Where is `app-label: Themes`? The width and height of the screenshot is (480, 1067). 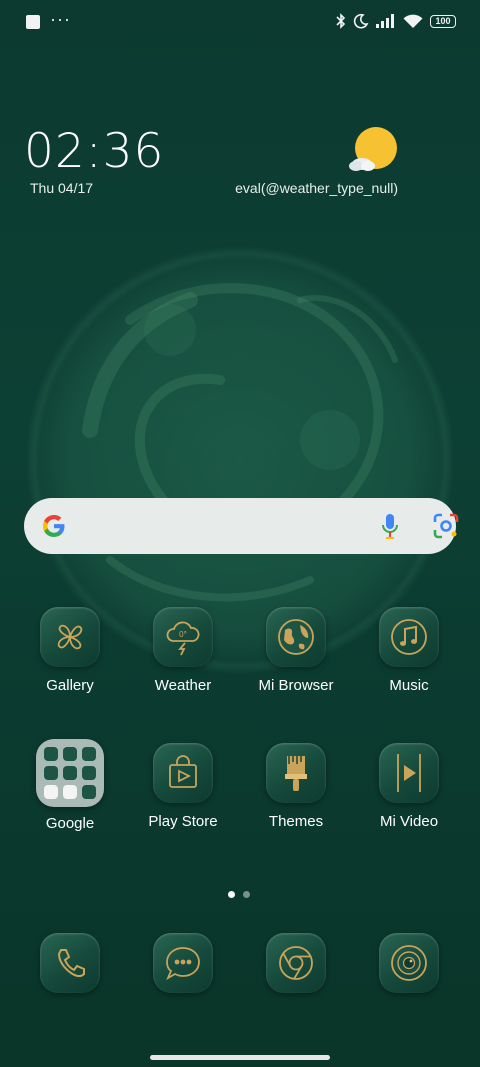
app-label: Themes is located at coordinates (296, 821).